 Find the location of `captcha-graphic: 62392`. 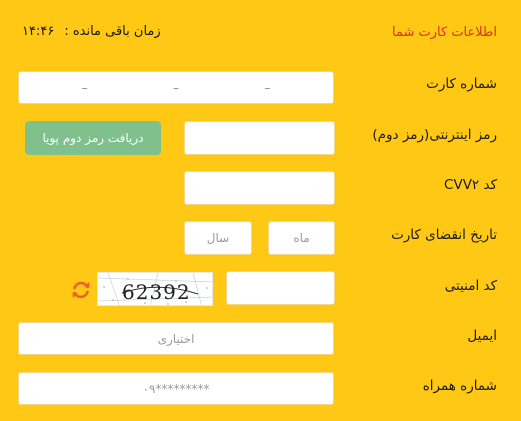

captcha-graphic: 62392 is located at coordinates (155, 289).